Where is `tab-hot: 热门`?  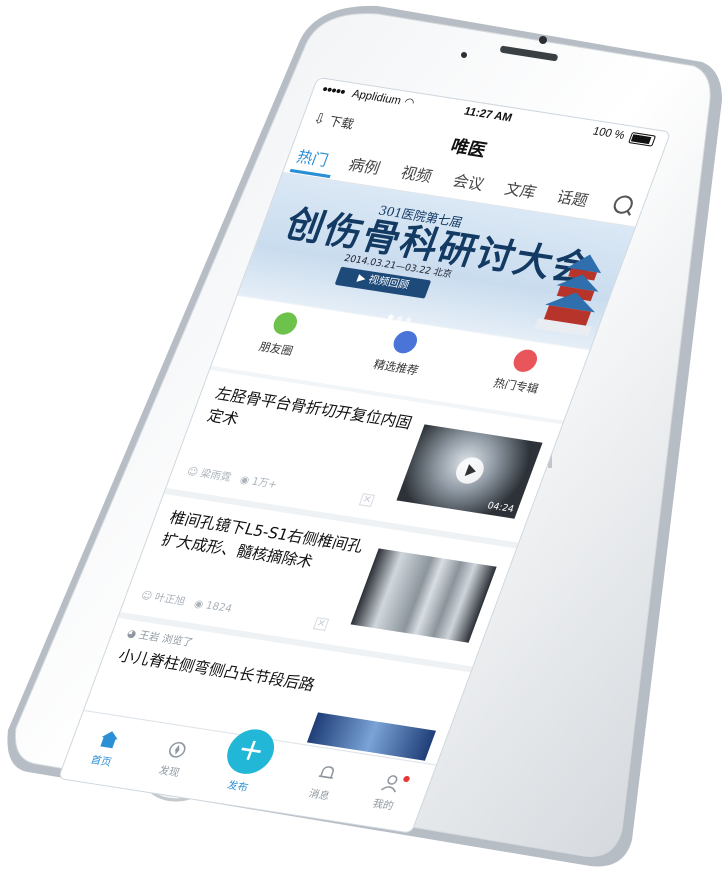 tab-hot: 热门 is located at coordinates (313, 158).